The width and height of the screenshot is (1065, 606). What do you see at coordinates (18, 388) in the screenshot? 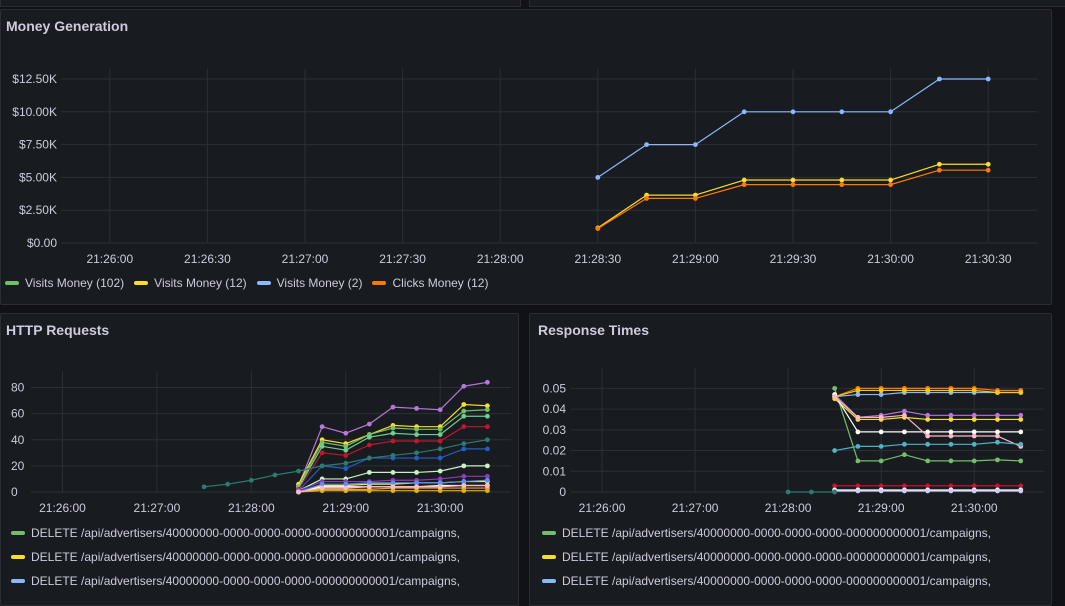
I see `y-tick-label: 80` at bounding box center [18, 388].